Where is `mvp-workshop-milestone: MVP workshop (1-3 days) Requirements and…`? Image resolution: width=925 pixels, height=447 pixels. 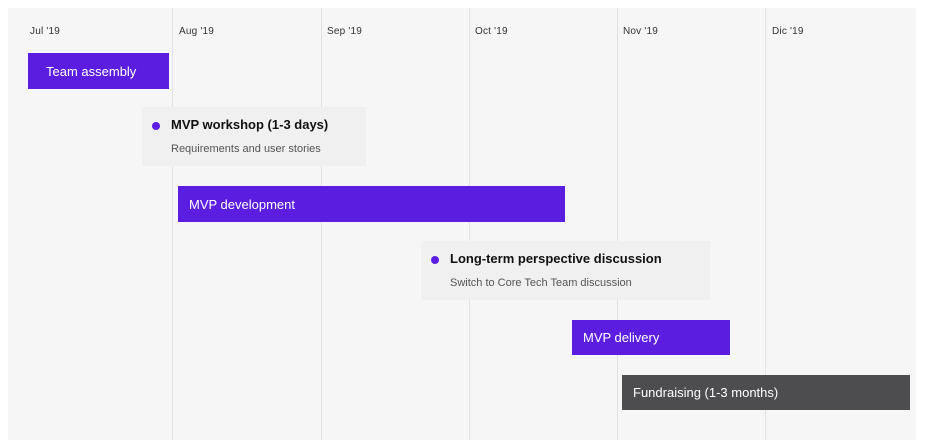
mvp-workshop-milestone: MVP workshop (1-3 days) Requirements and… is located at coordinates (254, 136).